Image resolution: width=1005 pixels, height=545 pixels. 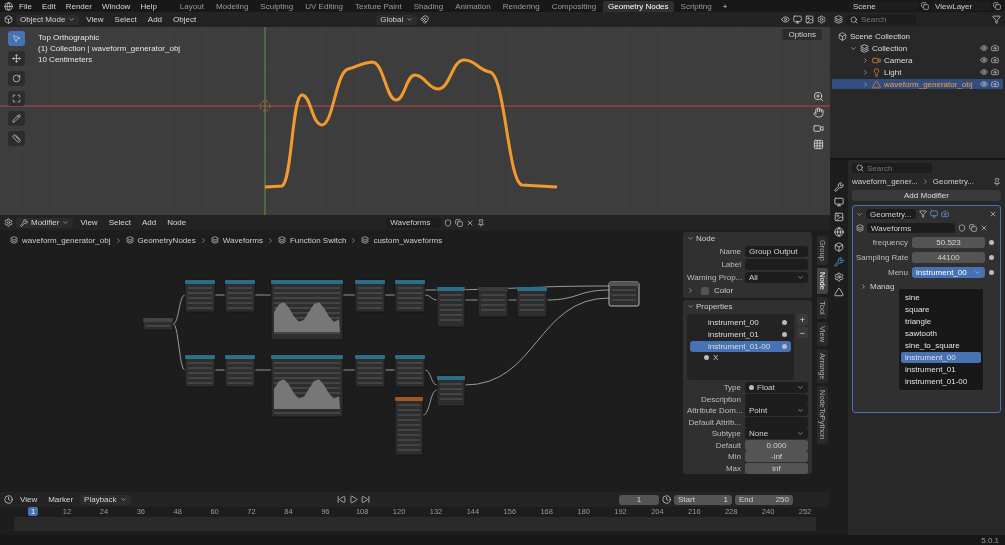 I want to click on outliner-row: Collection, so click(x=917, y=48).